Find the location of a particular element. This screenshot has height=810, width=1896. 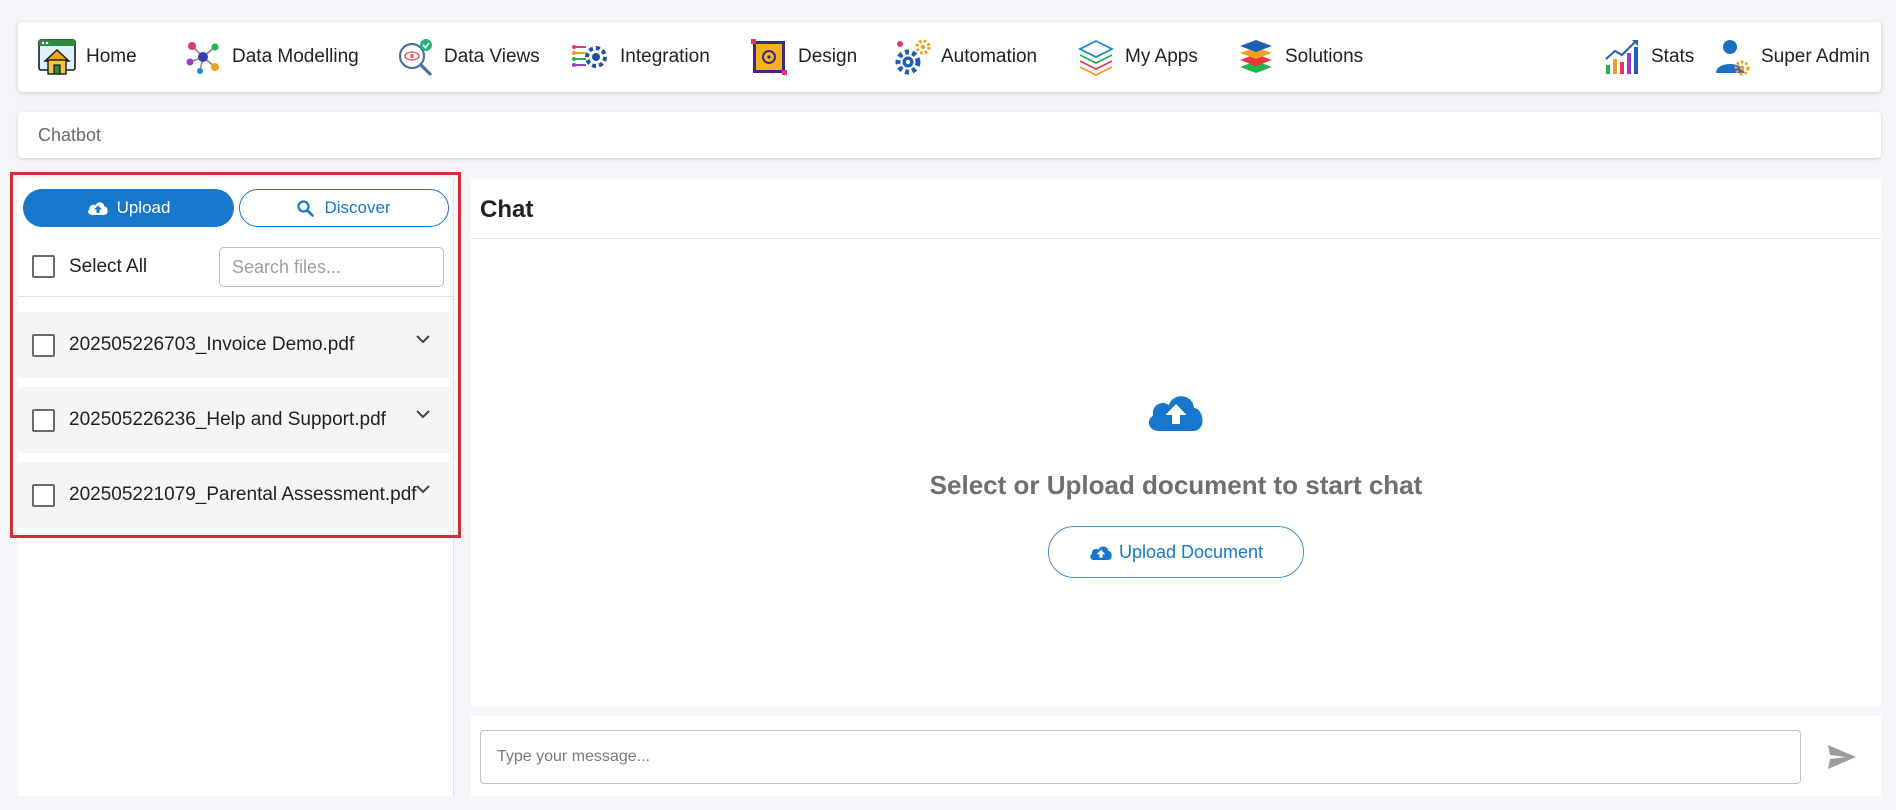

nav-item-my-apps: My Apps is located at coordinates (1155, 57).